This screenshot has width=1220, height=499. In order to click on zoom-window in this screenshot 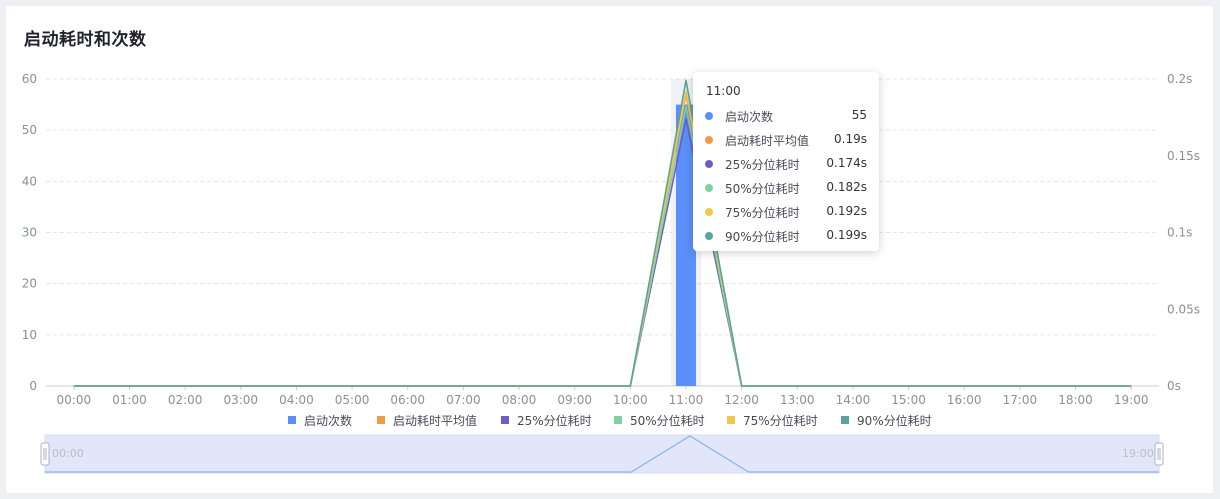, I will do `click(602, 454)`.